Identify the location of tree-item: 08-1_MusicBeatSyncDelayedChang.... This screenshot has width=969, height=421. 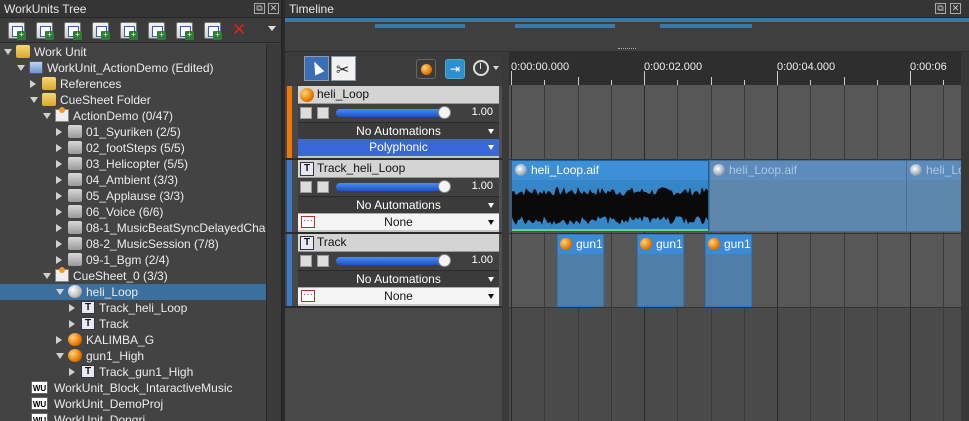
(133, 228).